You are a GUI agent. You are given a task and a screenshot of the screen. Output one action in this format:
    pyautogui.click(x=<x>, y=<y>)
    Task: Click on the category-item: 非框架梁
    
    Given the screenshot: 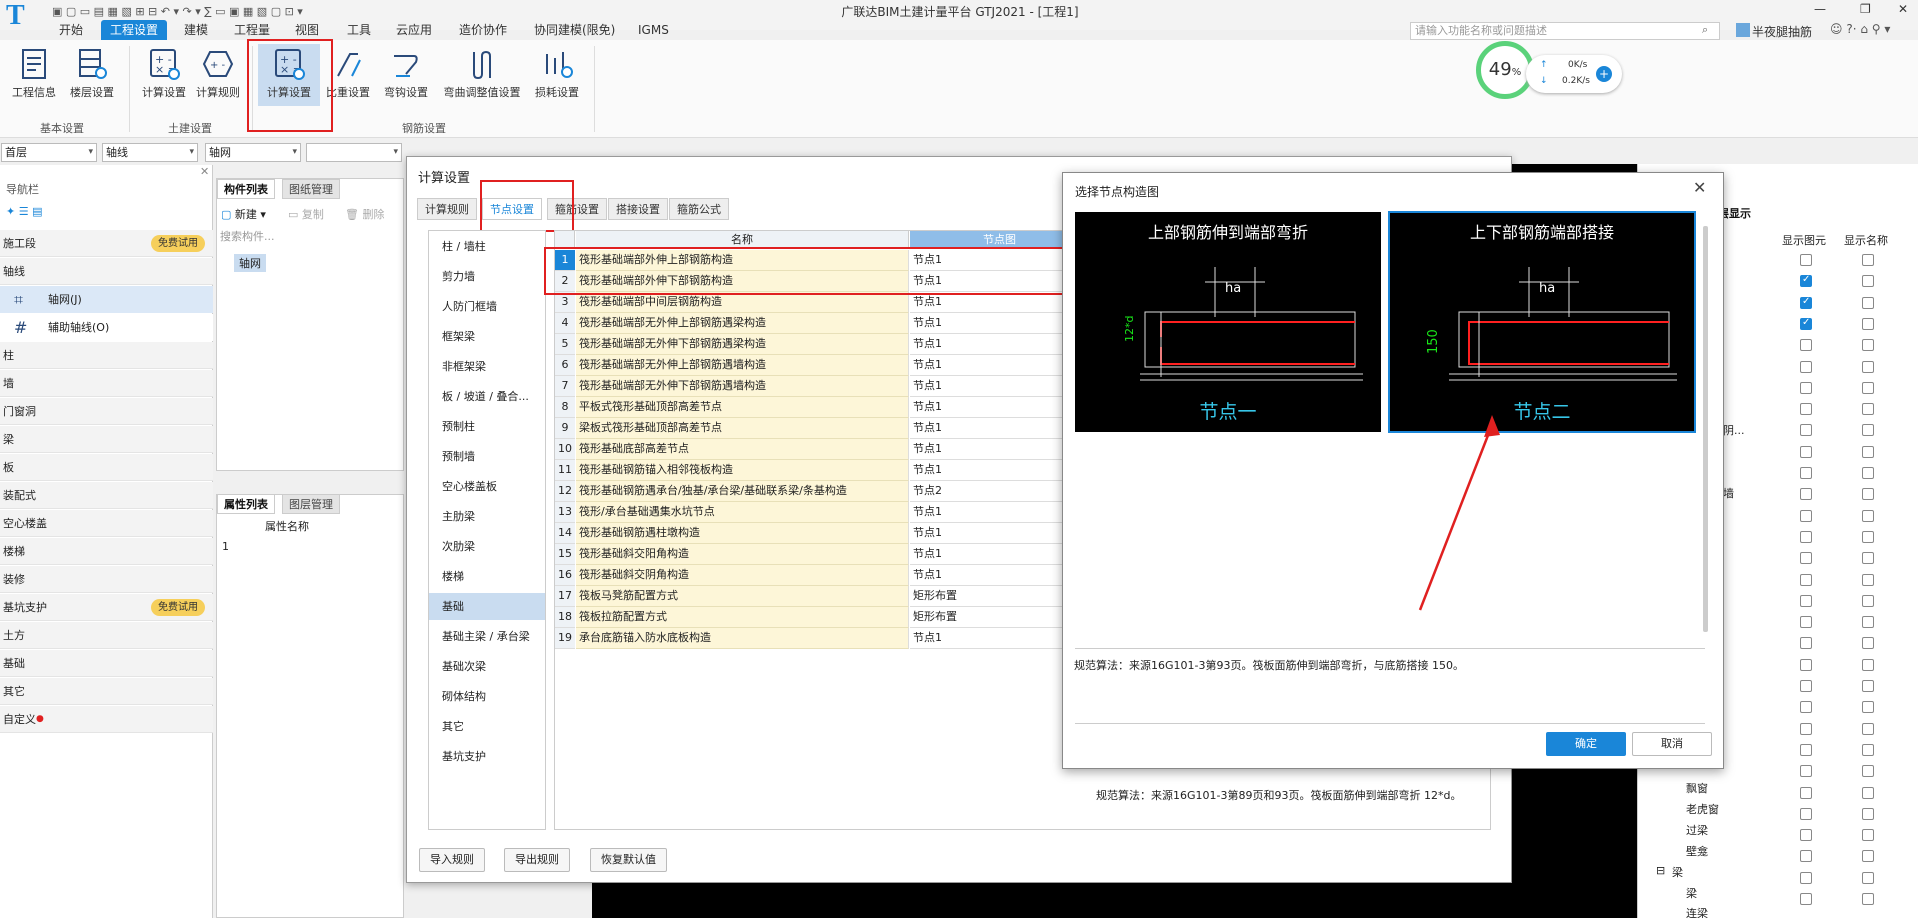 What is the action you would take?
    pyautogui.click(x=487, y=366)
    